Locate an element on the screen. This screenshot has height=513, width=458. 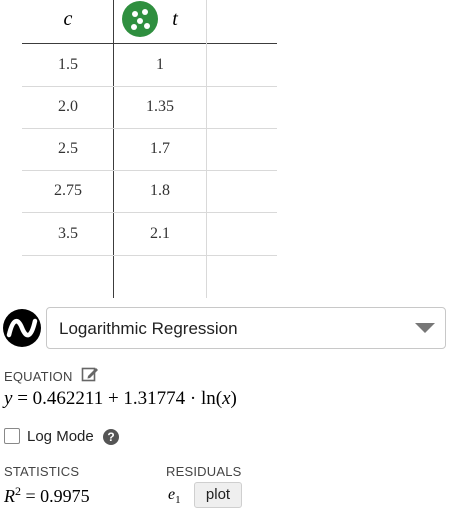
residual-variable: e1 is located at coordinates (174, 496).